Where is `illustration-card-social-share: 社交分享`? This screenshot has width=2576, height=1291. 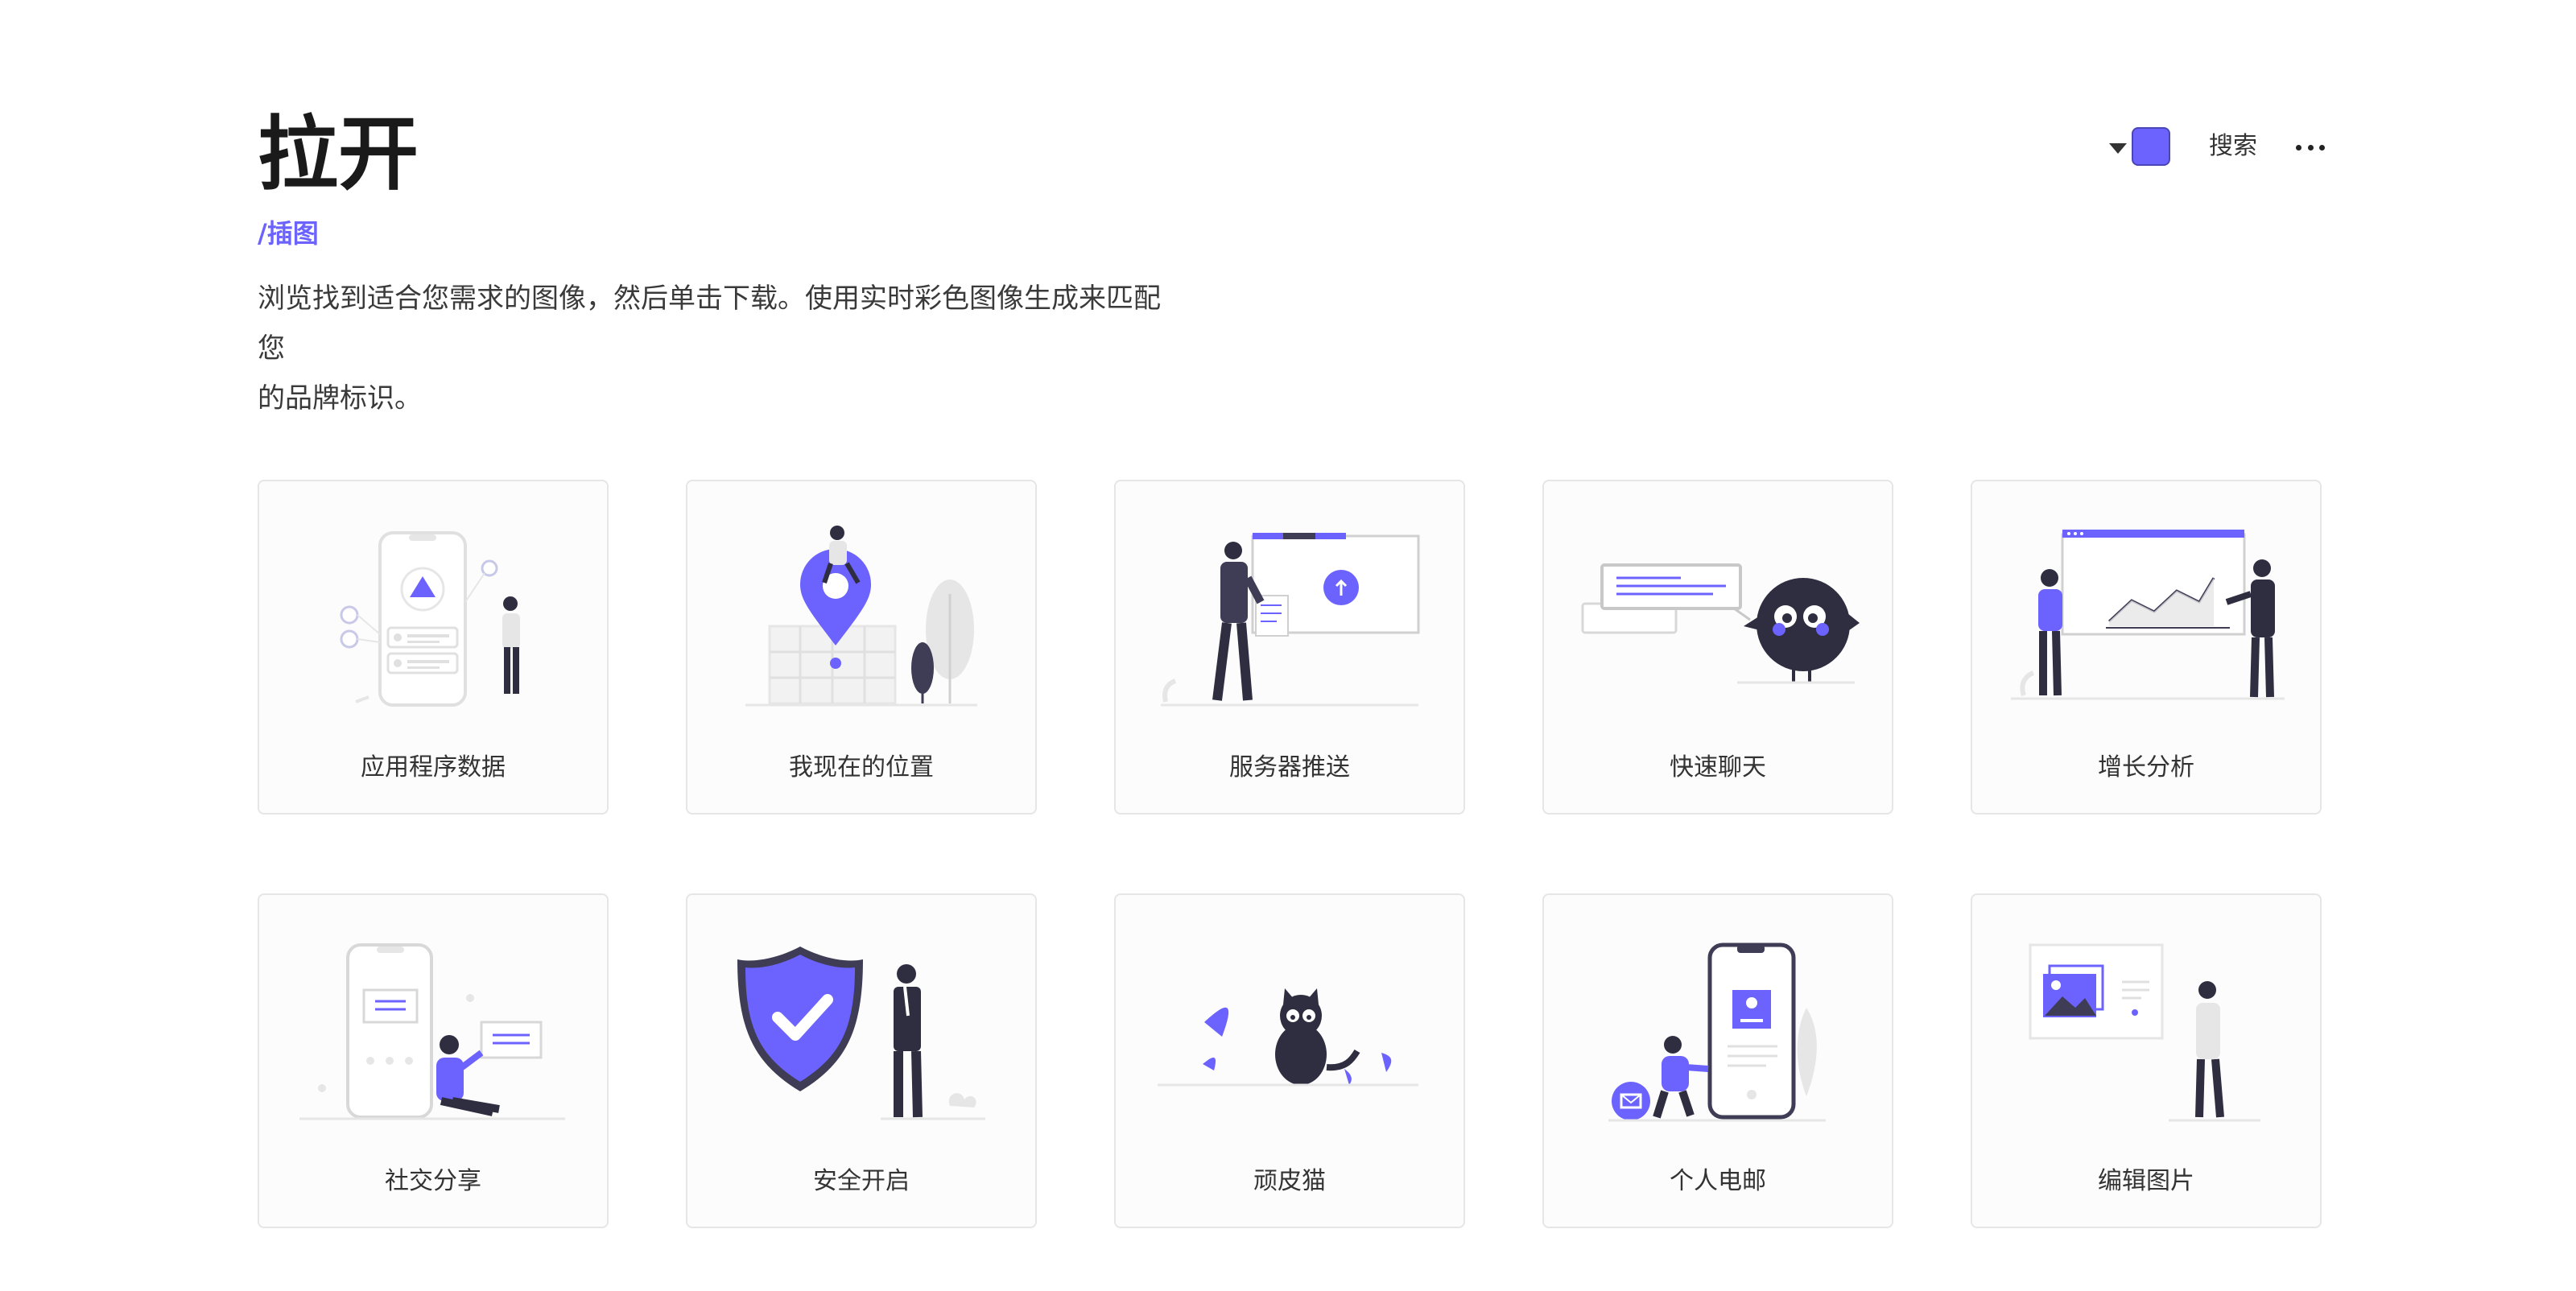
illustration-card-social-share: 社交分享 is located at coordinates (433, 1060).